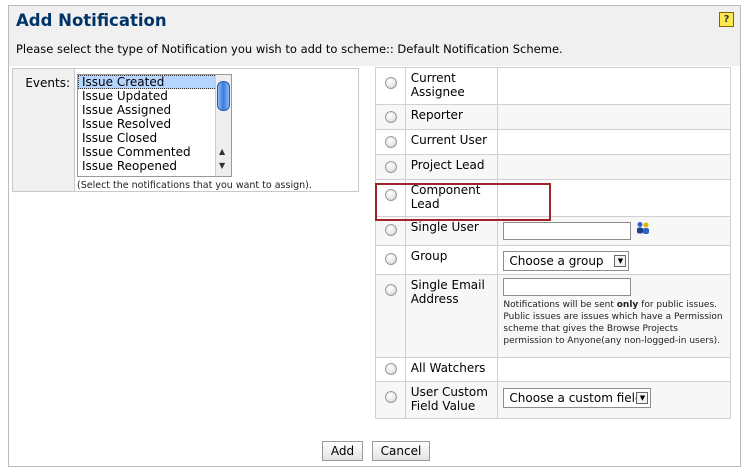  Describe the element at coordinates (391, 230) in the screenshot. I see `radio-single-user` at that location.